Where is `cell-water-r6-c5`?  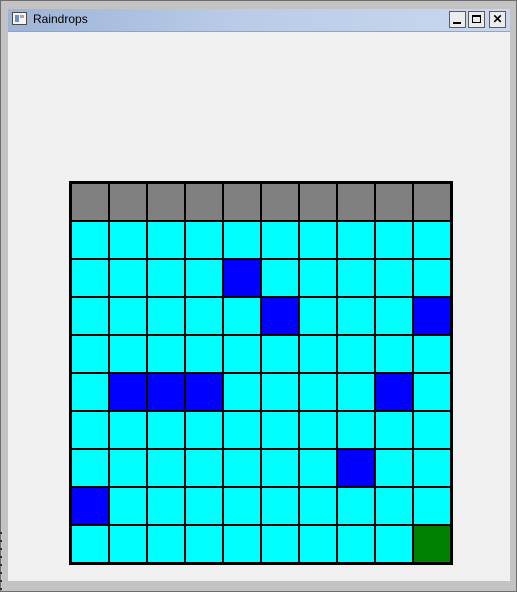 cell-water-r6-c5 is located at coordinates (280, 430).